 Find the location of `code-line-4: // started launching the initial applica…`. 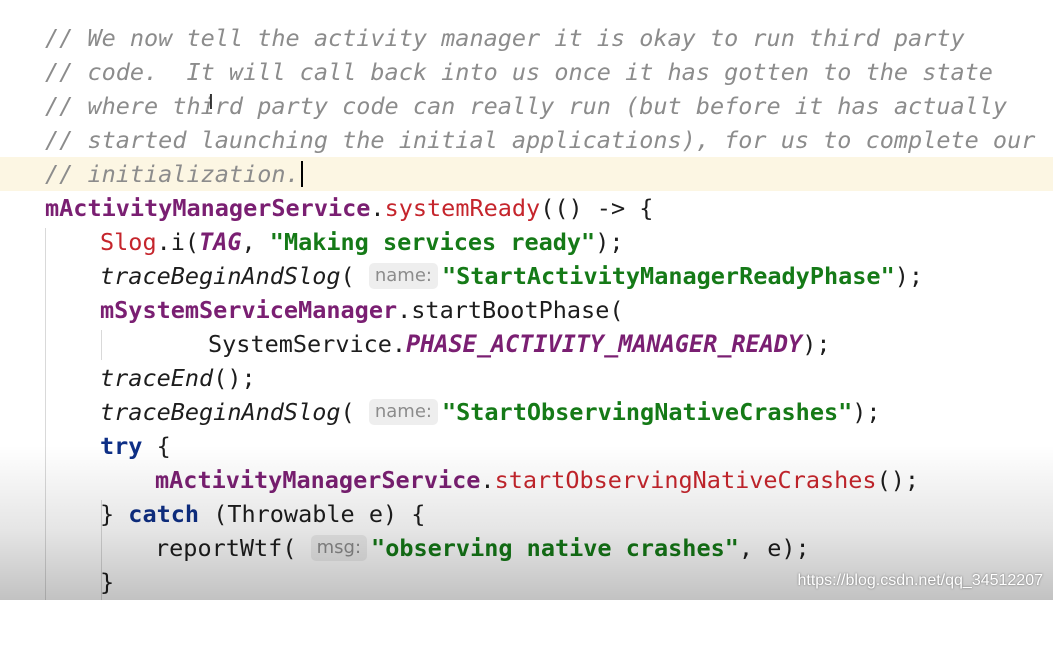

code-line-4: // started launching the initial applica… is located at coordinates (526, 140).